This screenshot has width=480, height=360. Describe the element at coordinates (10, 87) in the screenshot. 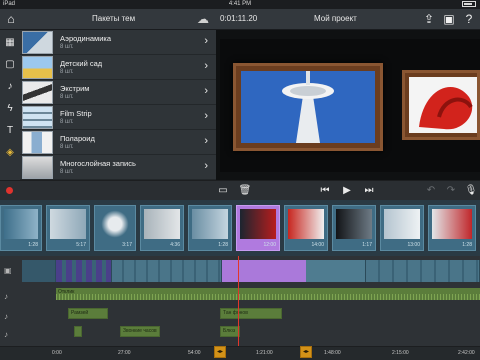

I see `music-icon: ♪` at that location.